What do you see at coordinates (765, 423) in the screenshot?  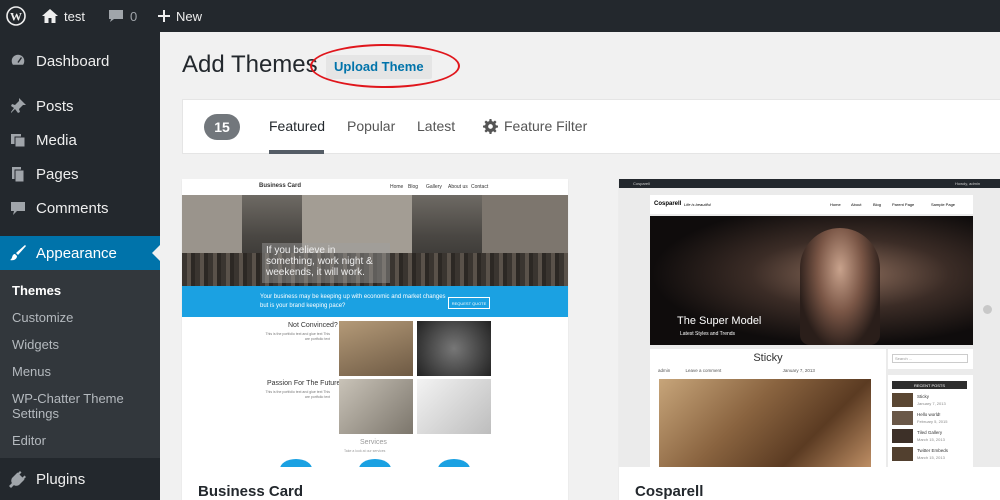 I see `preview-guitar-image` at bounding box center [765, 423].